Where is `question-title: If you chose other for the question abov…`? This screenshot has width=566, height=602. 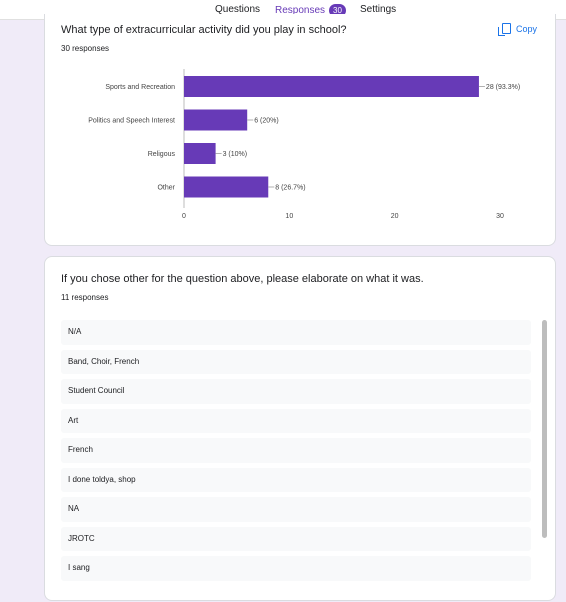 question-title: If you chose other for the question abov… is located at coordinates (242, 279).